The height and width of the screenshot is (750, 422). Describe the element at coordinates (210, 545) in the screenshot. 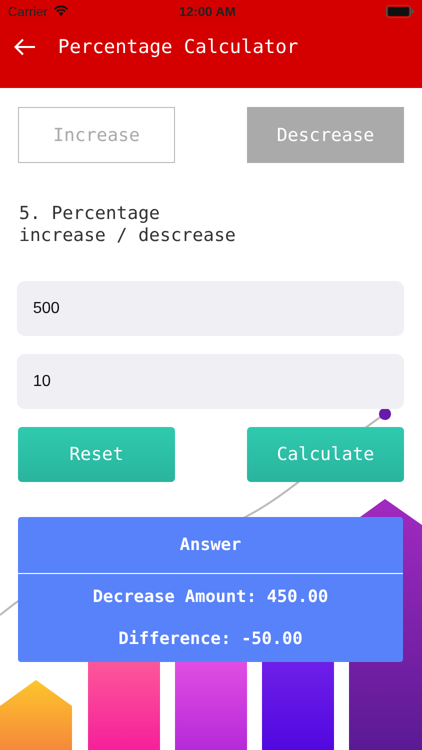

I see `answer-title: Answer` at that location.